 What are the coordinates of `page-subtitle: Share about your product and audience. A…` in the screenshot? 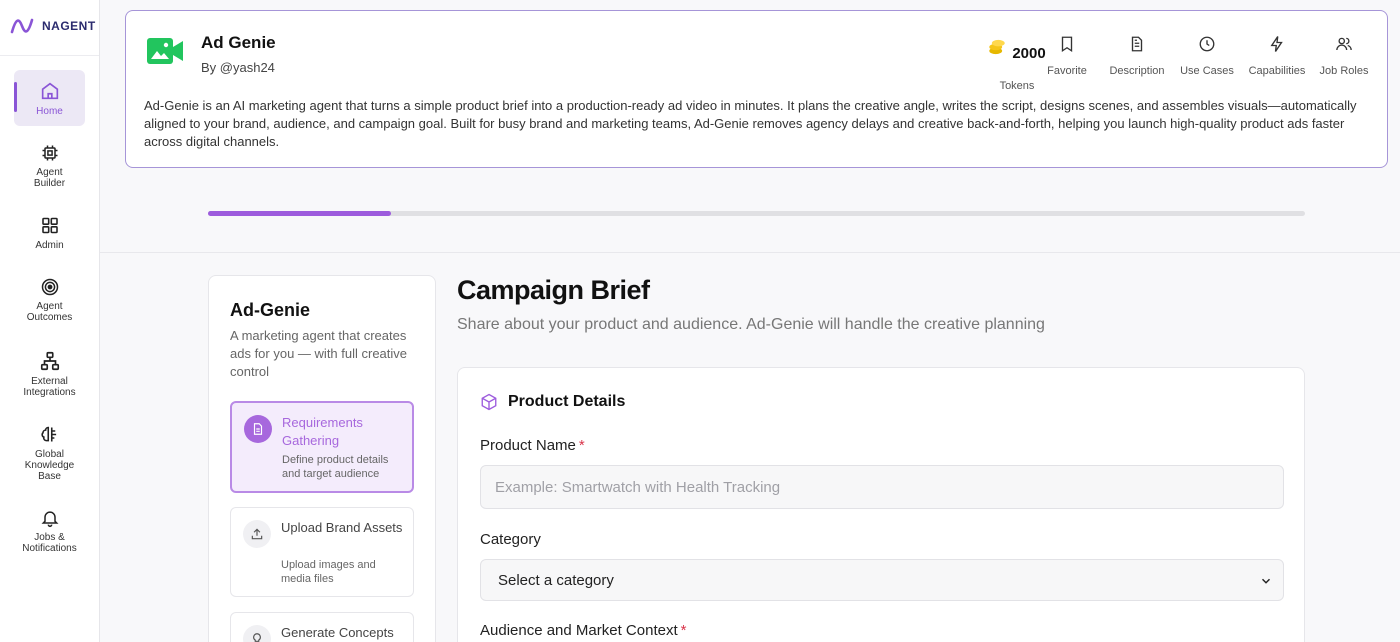 It's located at (751, 324).